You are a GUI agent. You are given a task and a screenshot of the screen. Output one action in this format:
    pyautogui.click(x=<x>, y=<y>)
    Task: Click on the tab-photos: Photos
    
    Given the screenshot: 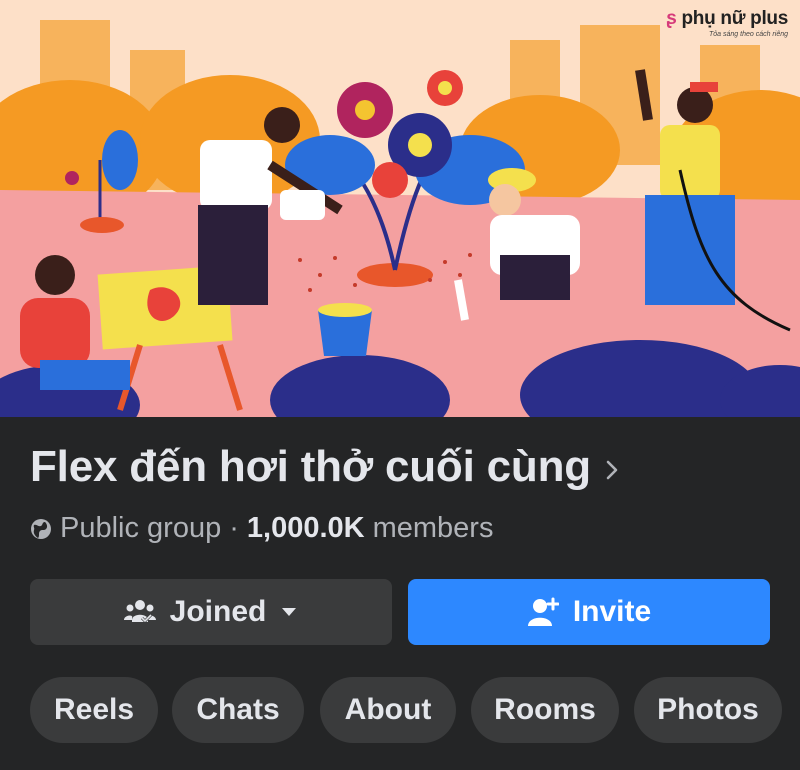 What is the action you would take?
    pyautogui.click(x=708, y=710)
    